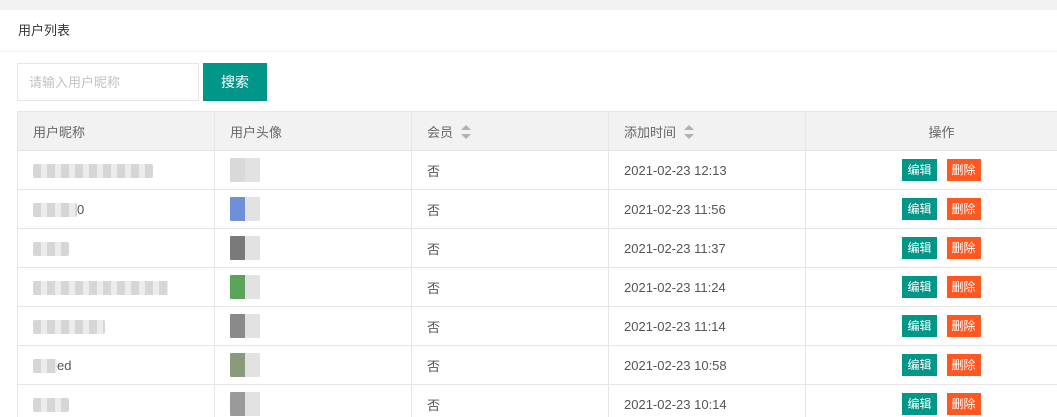  I want to click on table-row: 0 否 2021-02-23 11:56 编辑 删除, so click(537, 209).